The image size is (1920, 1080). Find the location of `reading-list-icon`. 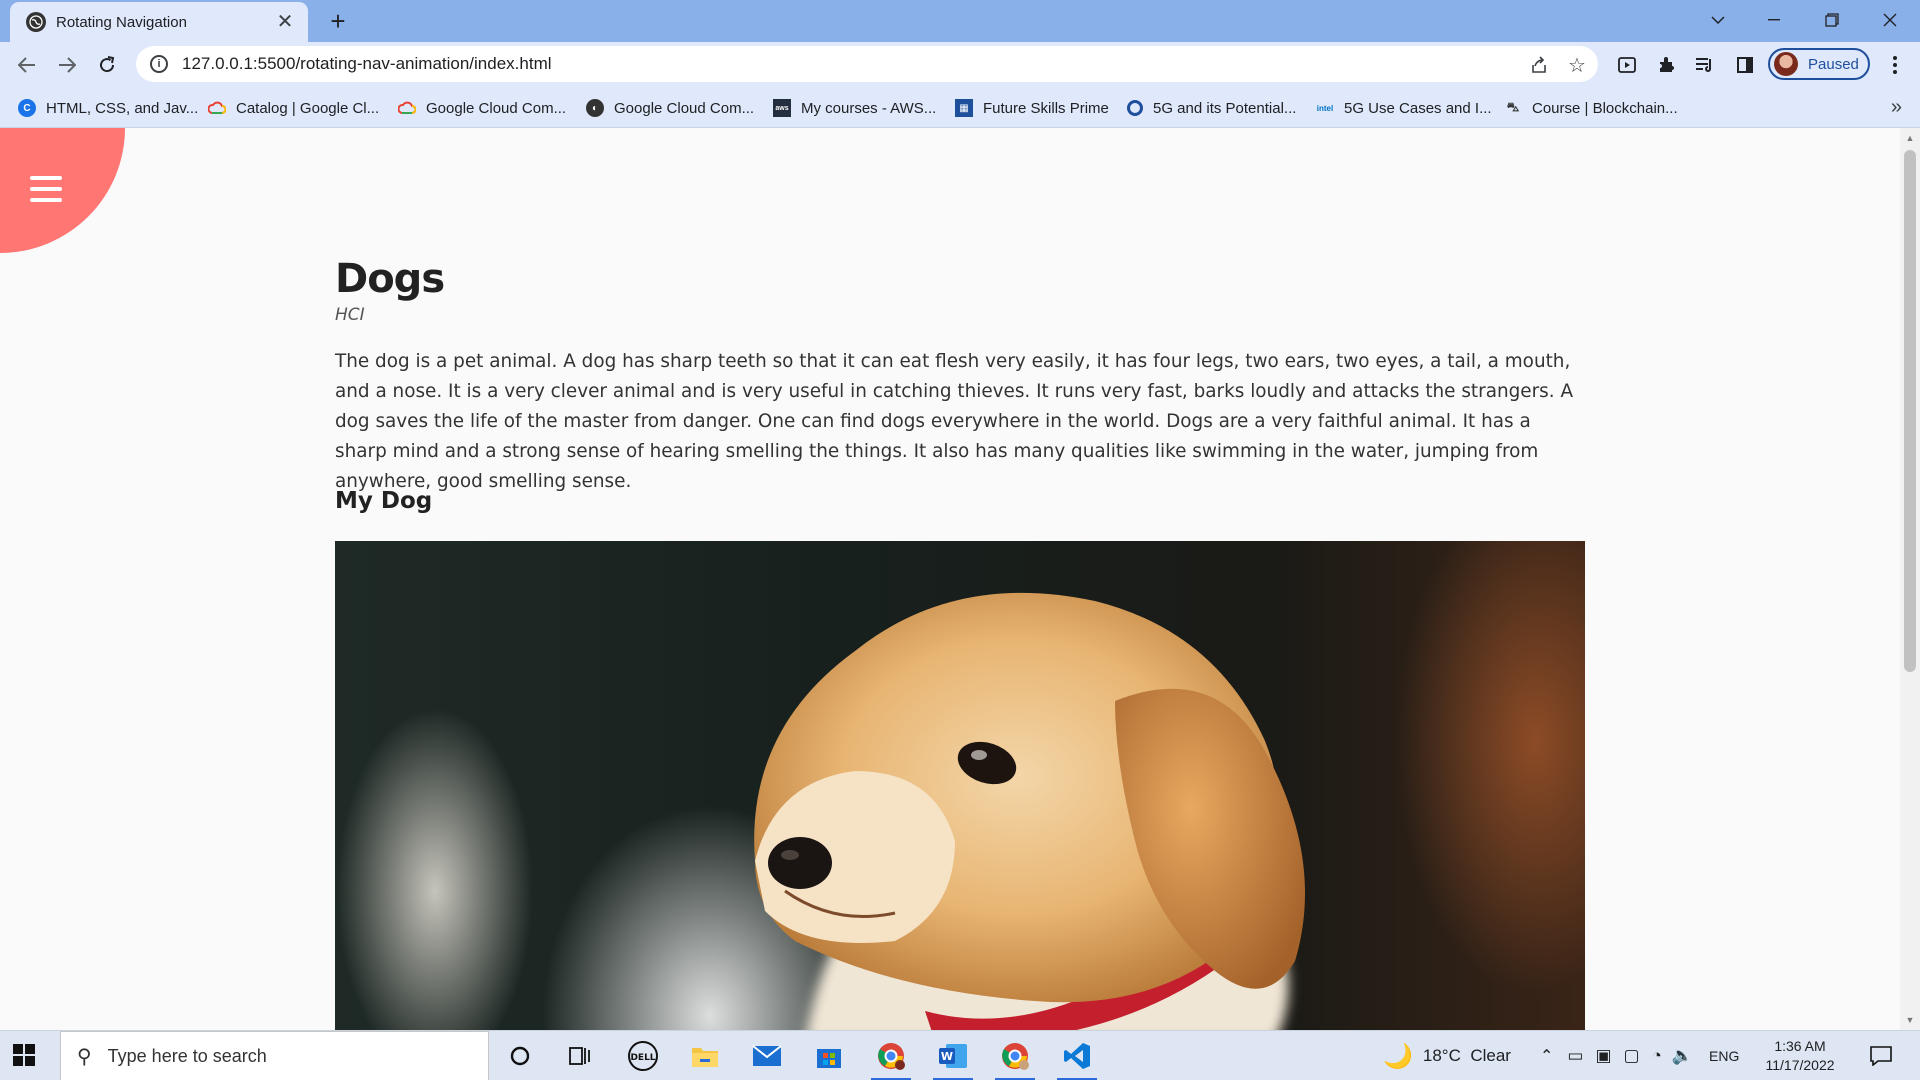

reading-list-icon is located at coordinates (1705, 65).